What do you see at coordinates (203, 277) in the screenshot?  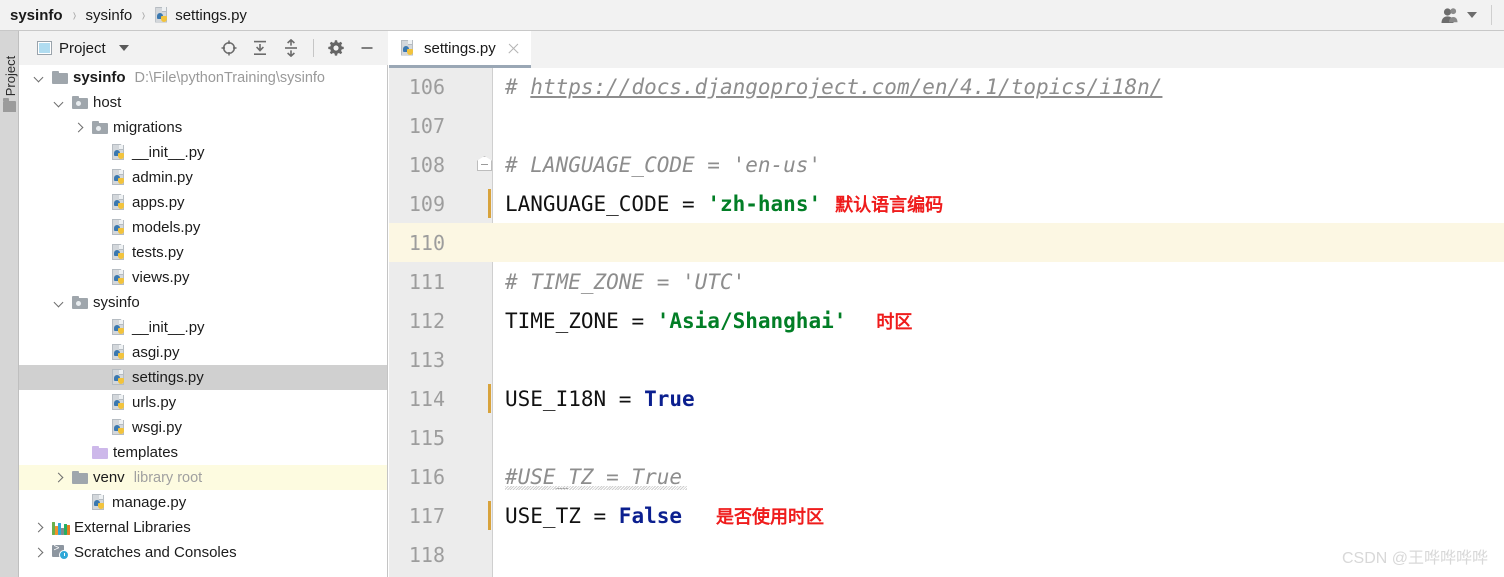 I see `tree-item-views-py: views.py` at bounding box center [203, 277].